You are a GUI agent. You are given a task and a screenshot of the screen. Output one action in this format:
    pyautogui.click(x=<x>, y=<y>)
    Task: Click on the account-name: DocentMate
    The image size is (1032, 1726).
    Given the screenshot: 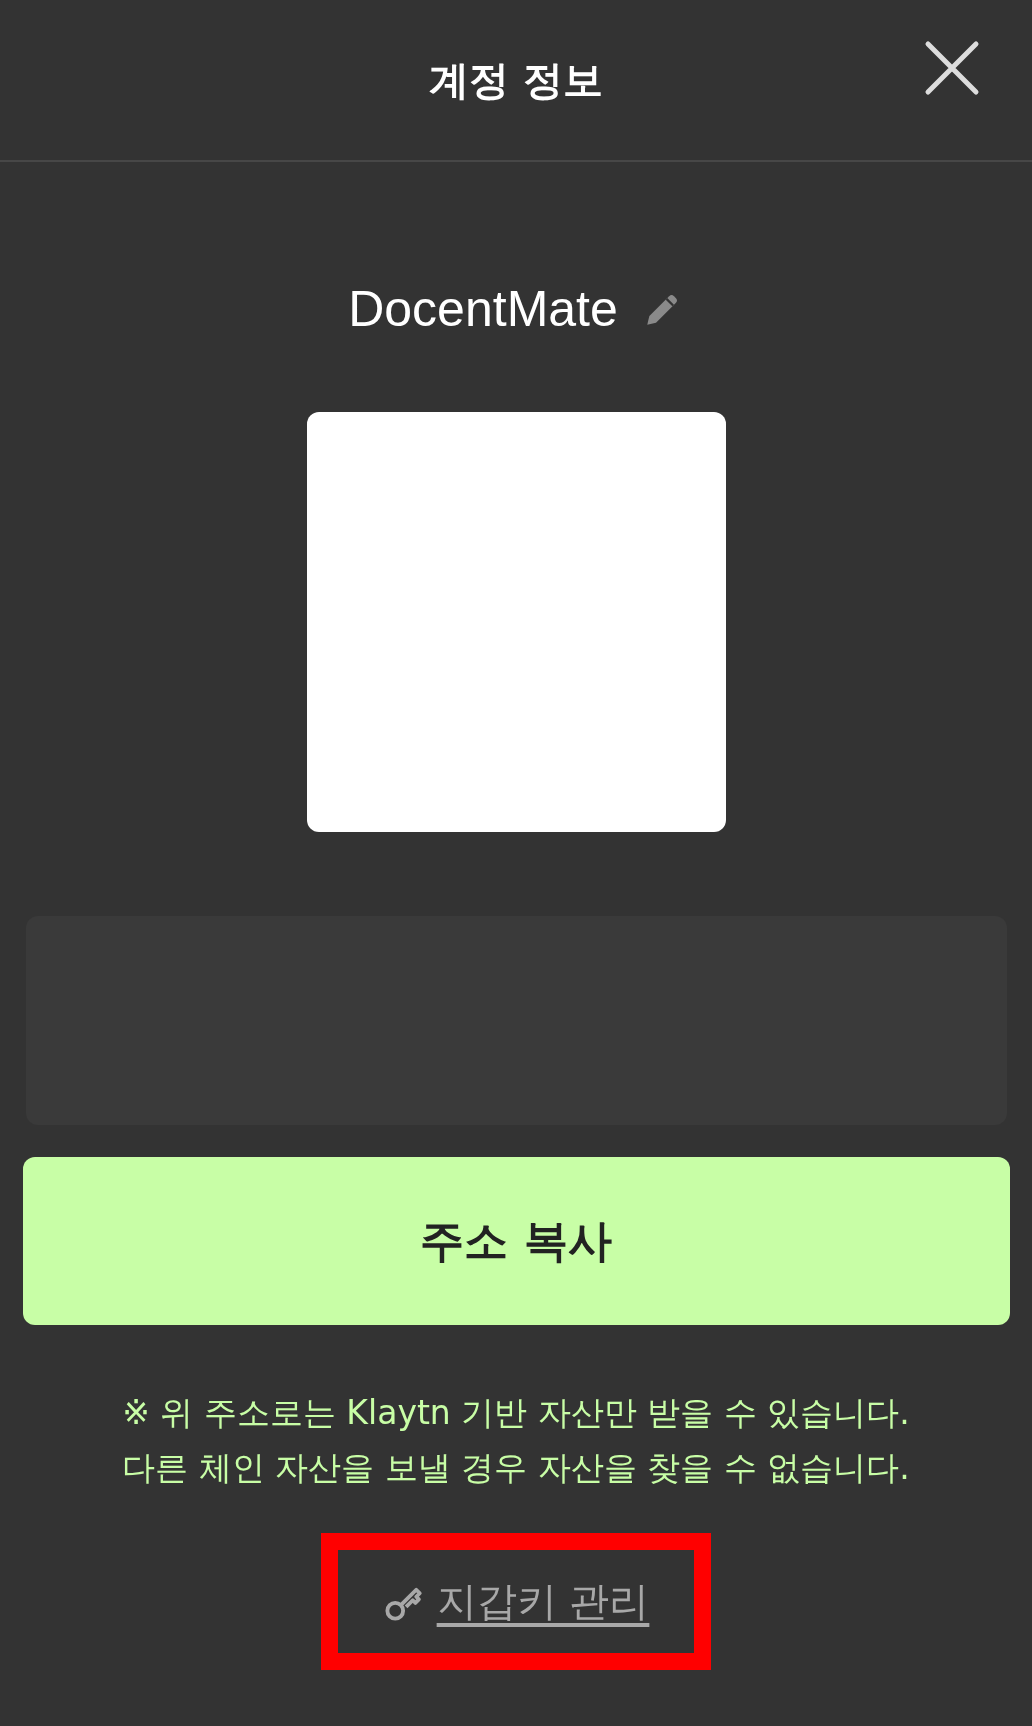 What is the action you would take?
    pyautogui.click(x=483, y=309)
    